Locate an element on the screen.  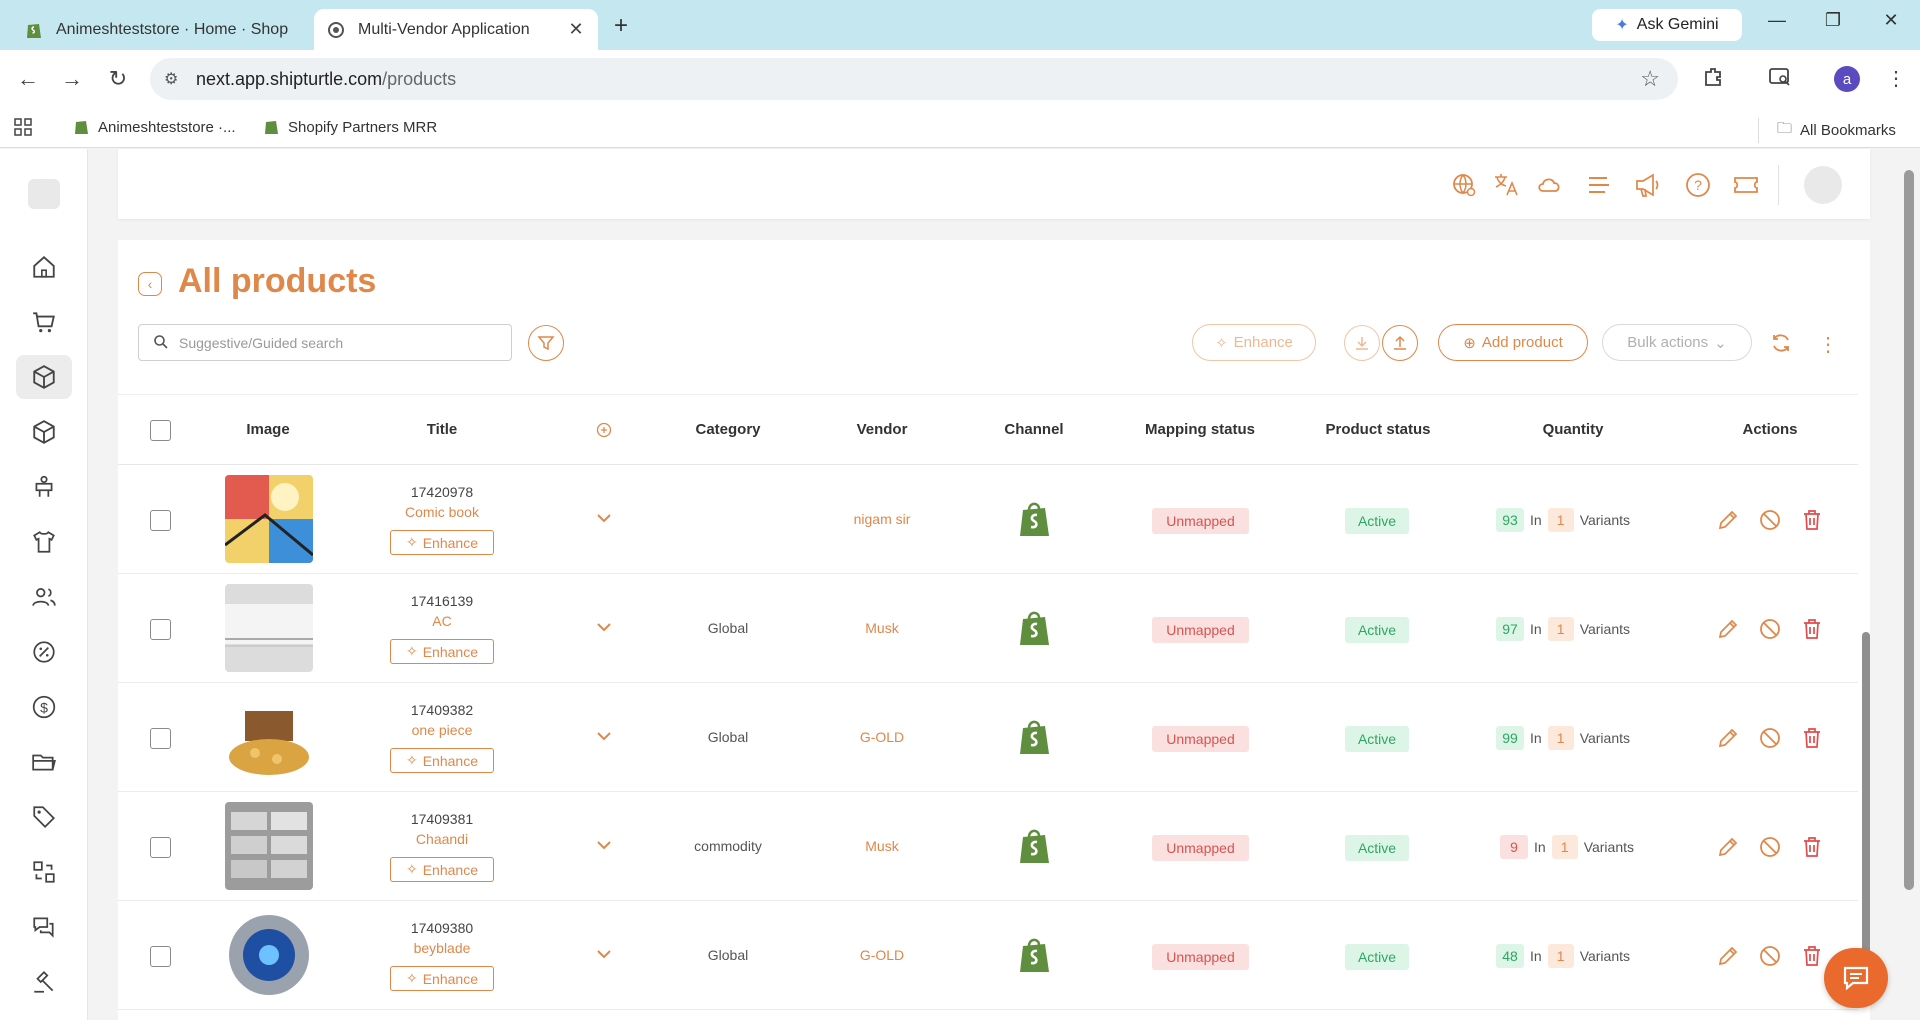
header-title: Title is located at coordinates (442, 429).